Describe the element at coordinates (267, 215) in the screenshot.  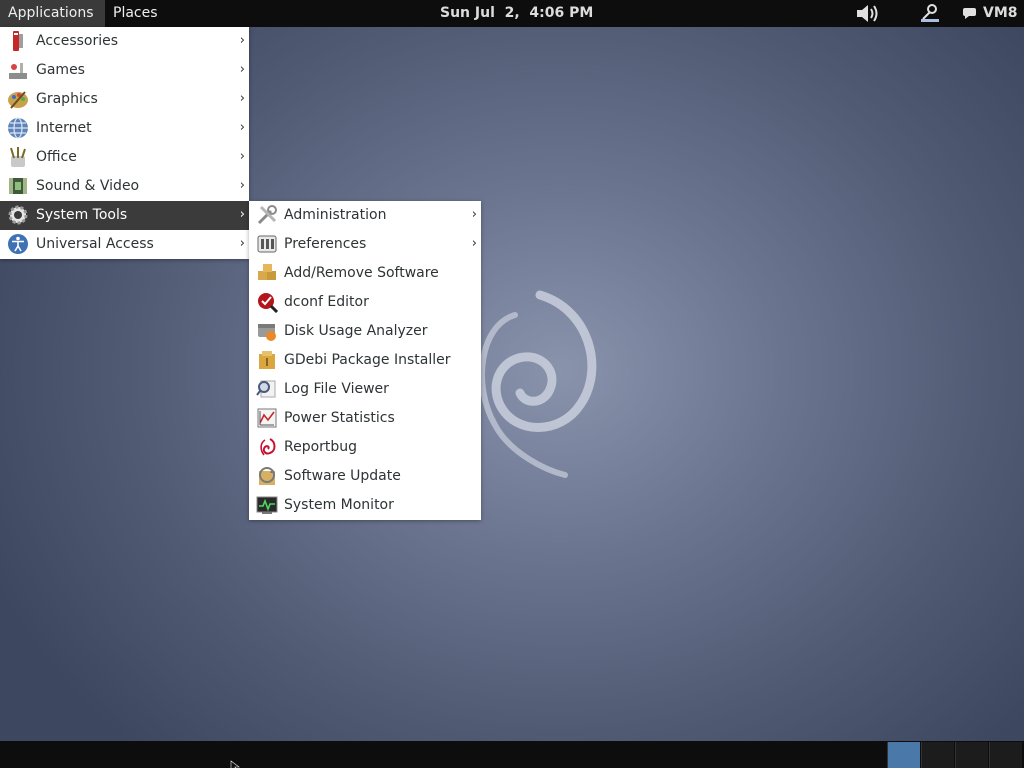
I see `tools-icon` at that location.